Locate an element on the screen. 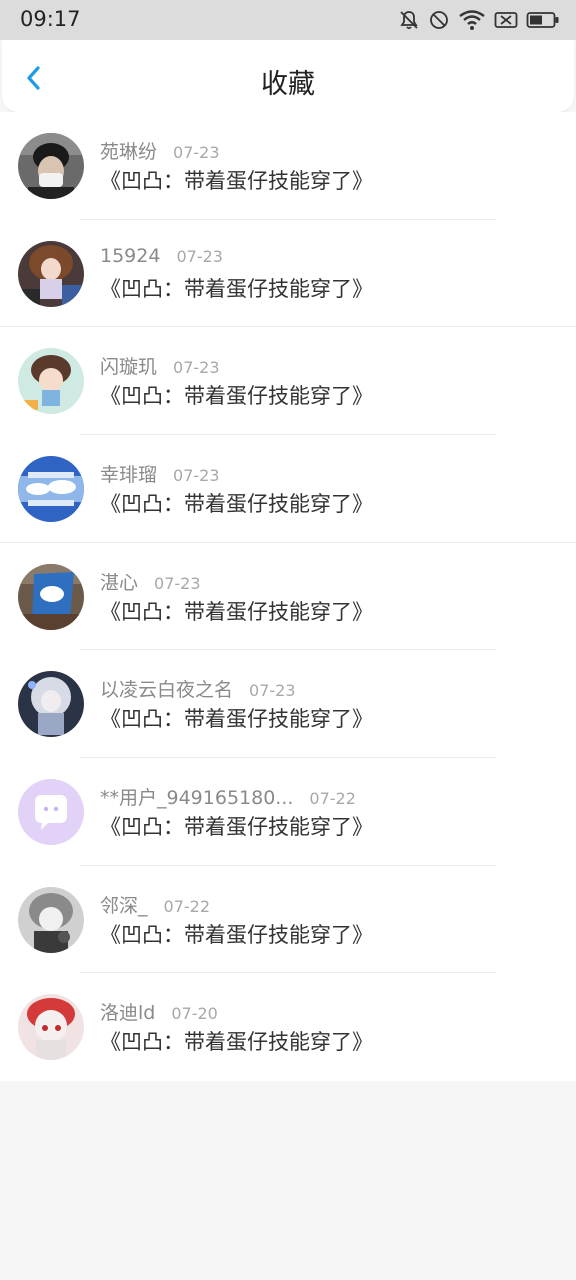  bell-off-icon is located at coordinates (409, 20).